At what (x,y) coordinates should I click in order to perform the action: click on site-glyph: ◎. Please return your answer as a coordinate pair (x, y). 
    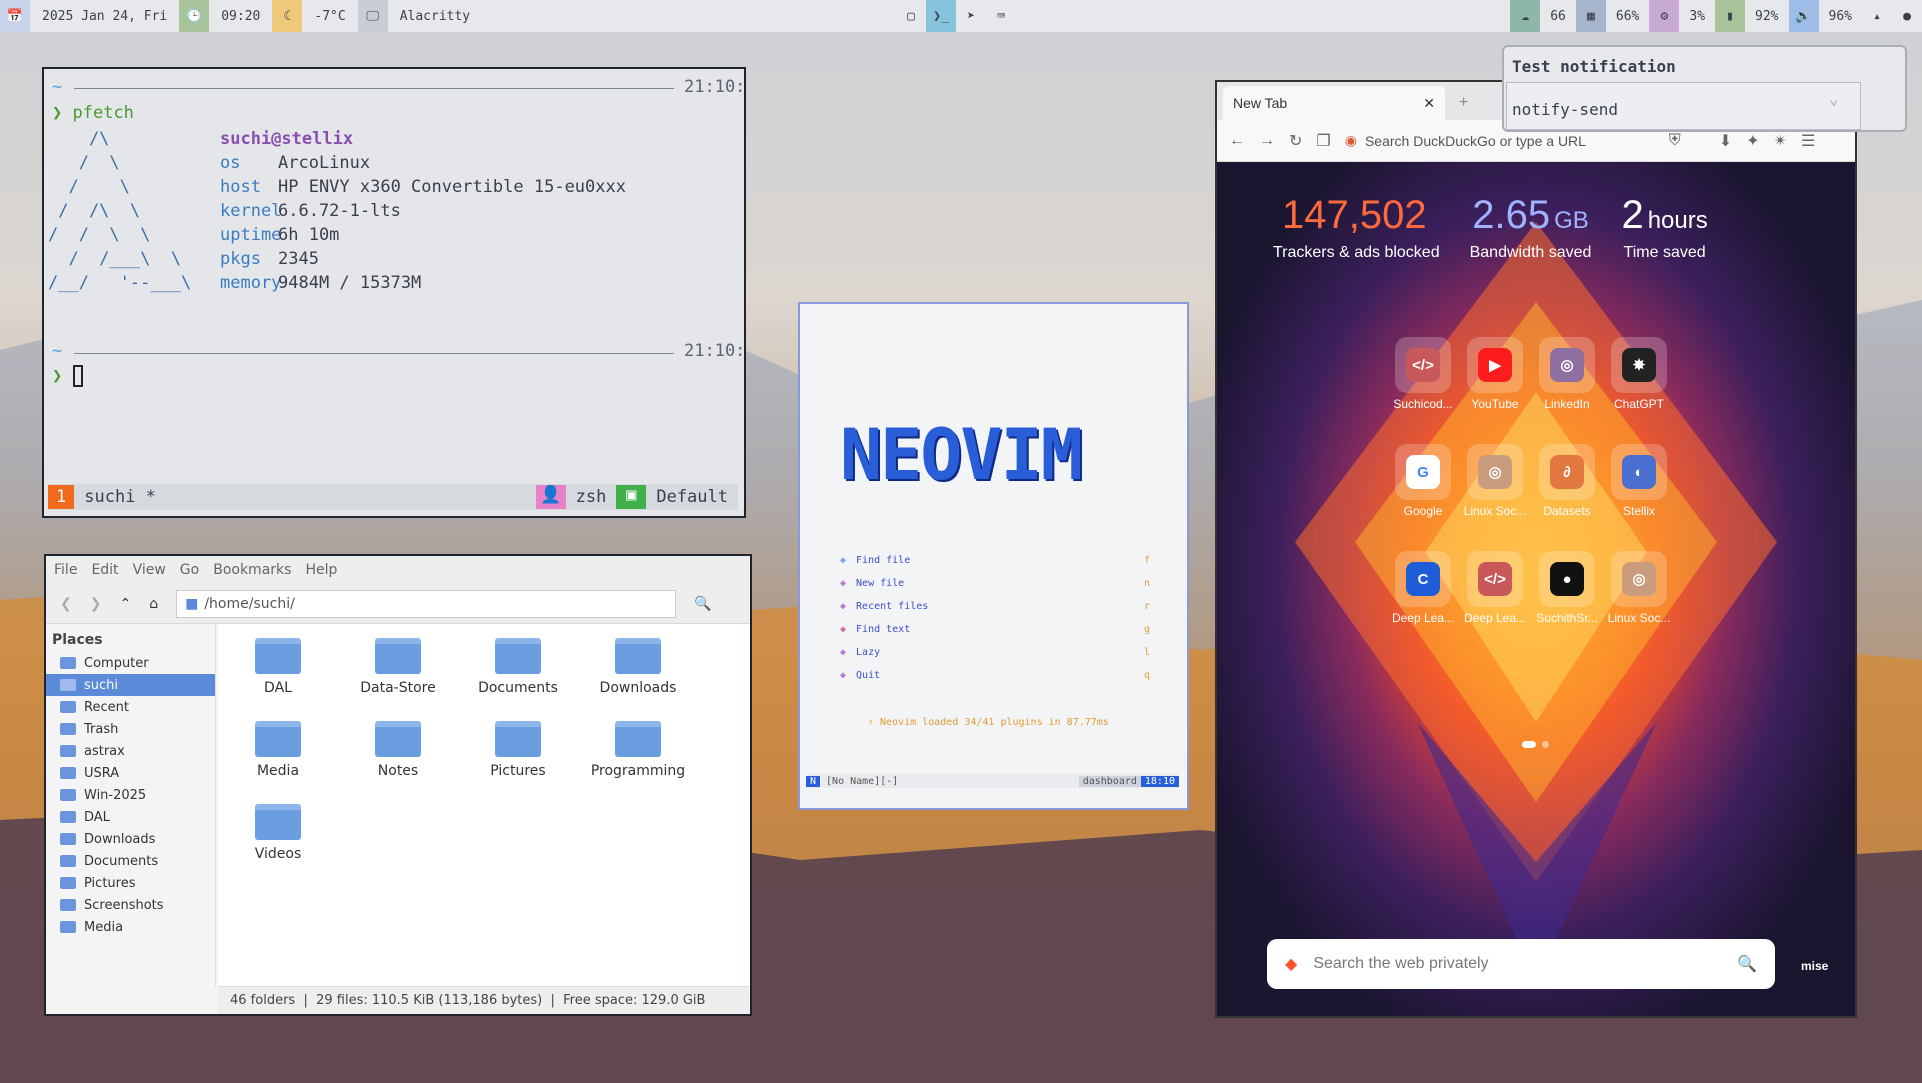
    Looking at the image, I should click on (1639, 579).